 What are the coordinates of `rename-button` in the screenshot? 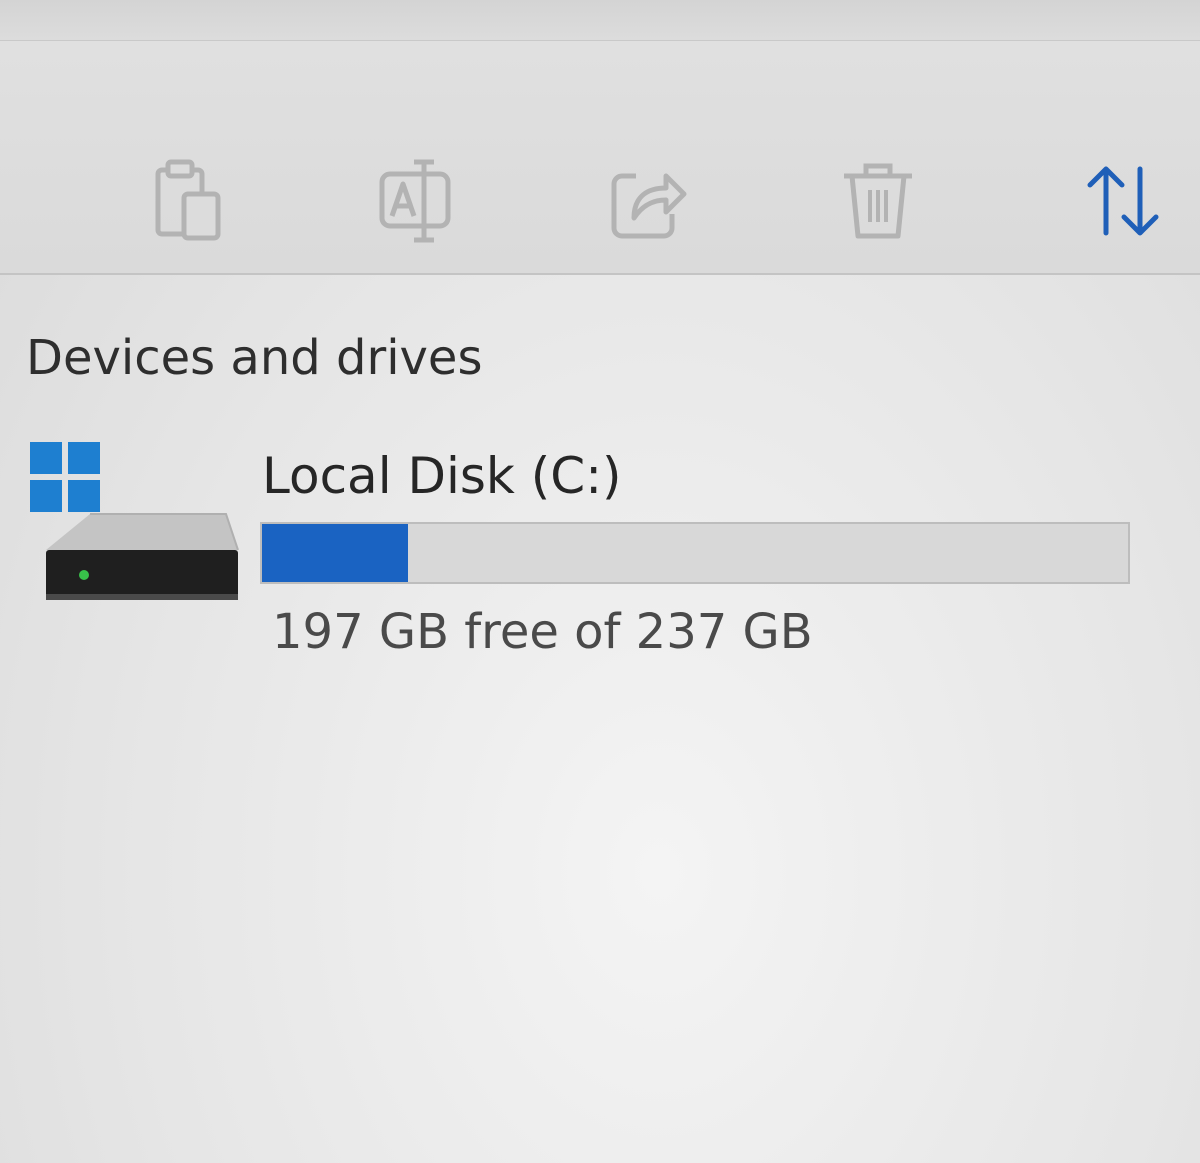 It's located at (416, 201).